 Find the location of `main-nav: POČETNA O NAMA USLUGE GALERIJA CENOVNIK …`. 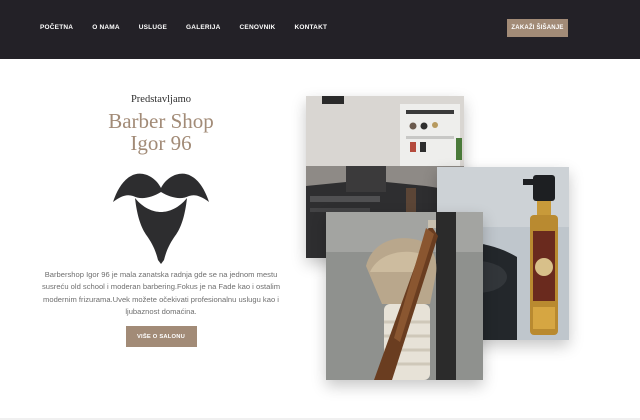

main-nav: POČETNA O NAMA USLUGE GALERIJA CENOVNIK … is located at coordinates (193, 27).